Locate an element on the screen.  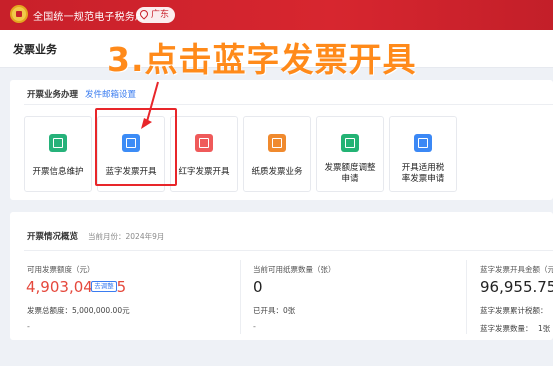
available-quota-label: 可用发票额度（元） is located at coordinates (61, 269).